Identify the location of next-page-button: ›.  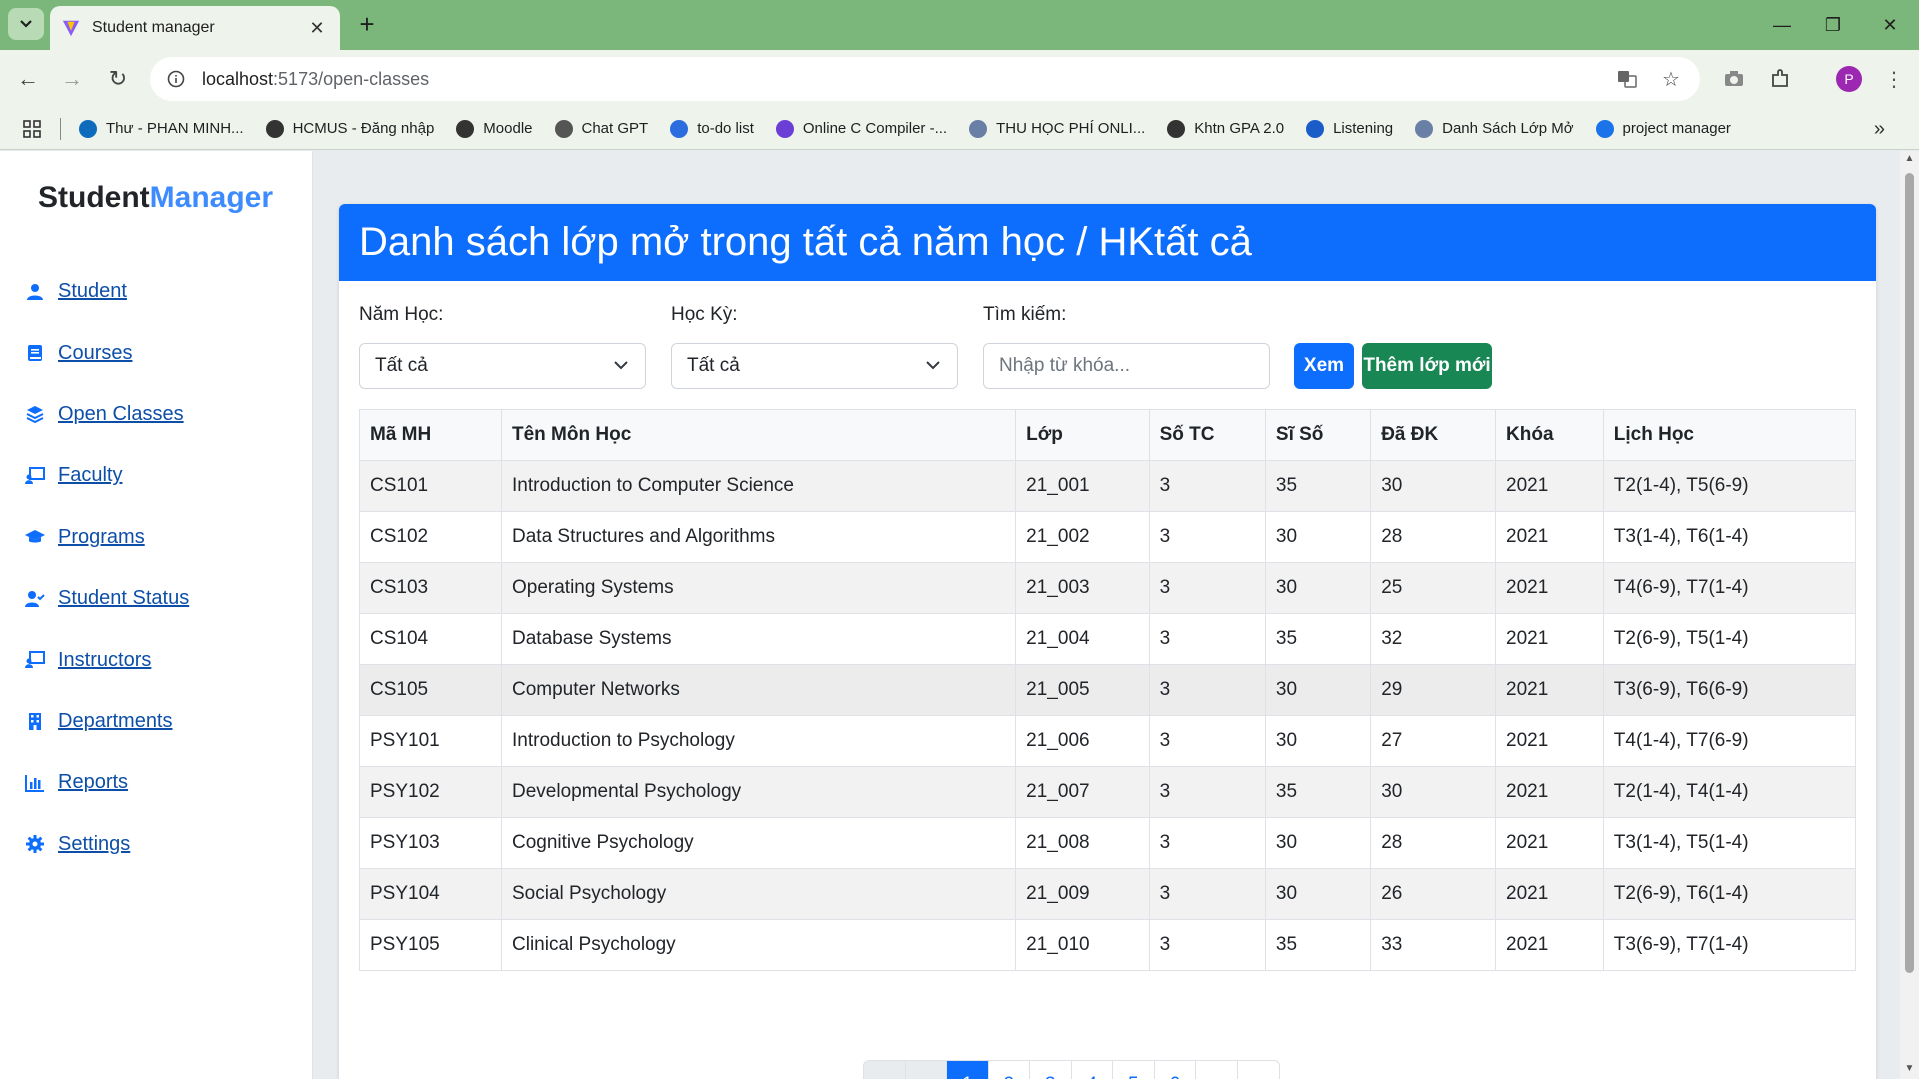
(1217, 1070).